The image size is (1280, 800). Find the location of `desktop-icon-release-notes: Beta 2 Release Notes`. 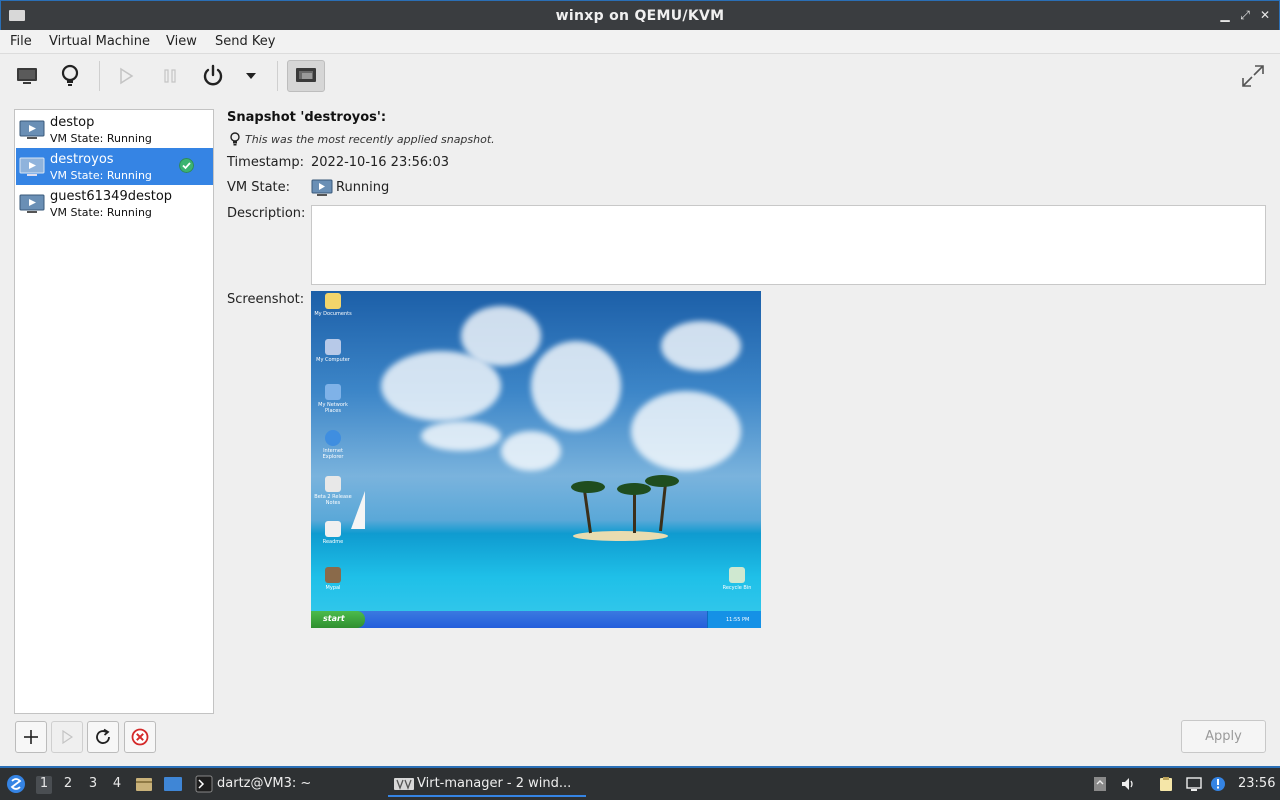

desktop-icon-release-notes: Beta 2 Release Notes is located at coordinates (333, 491).